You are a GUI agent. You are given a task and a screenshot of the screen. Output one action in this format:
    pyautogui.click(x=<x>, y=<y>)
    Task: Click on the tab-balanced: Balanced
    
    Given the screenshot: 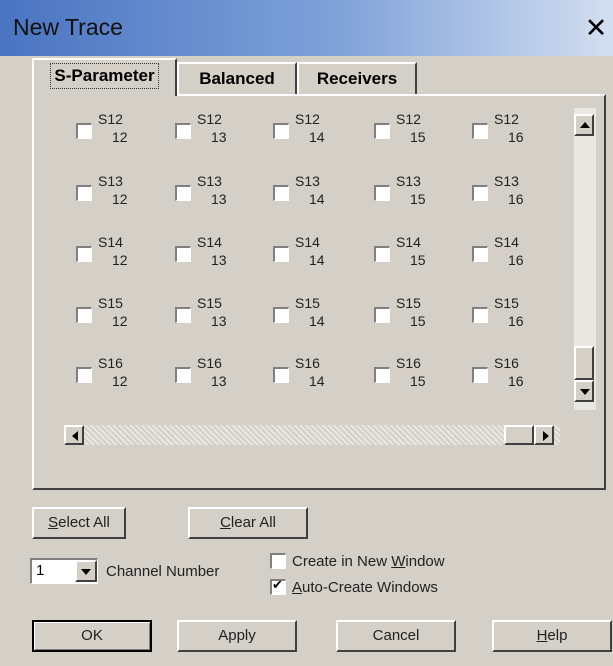 What is the action you would take?
    pyautogui.click(x=237, y=78)
    